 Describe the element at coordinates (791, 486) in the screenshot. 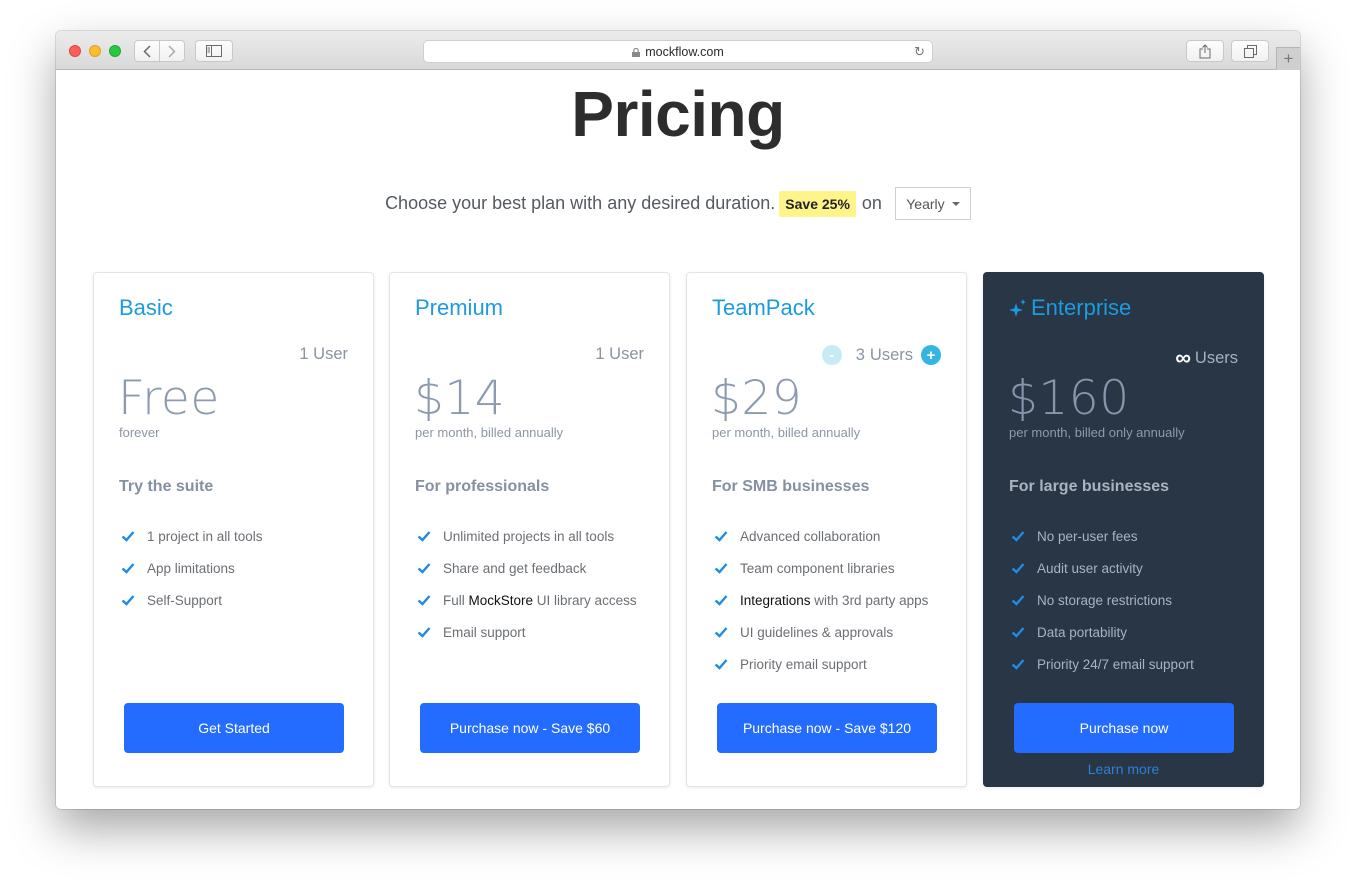

I see `plan-tagline: For SMB businesses` at that location.